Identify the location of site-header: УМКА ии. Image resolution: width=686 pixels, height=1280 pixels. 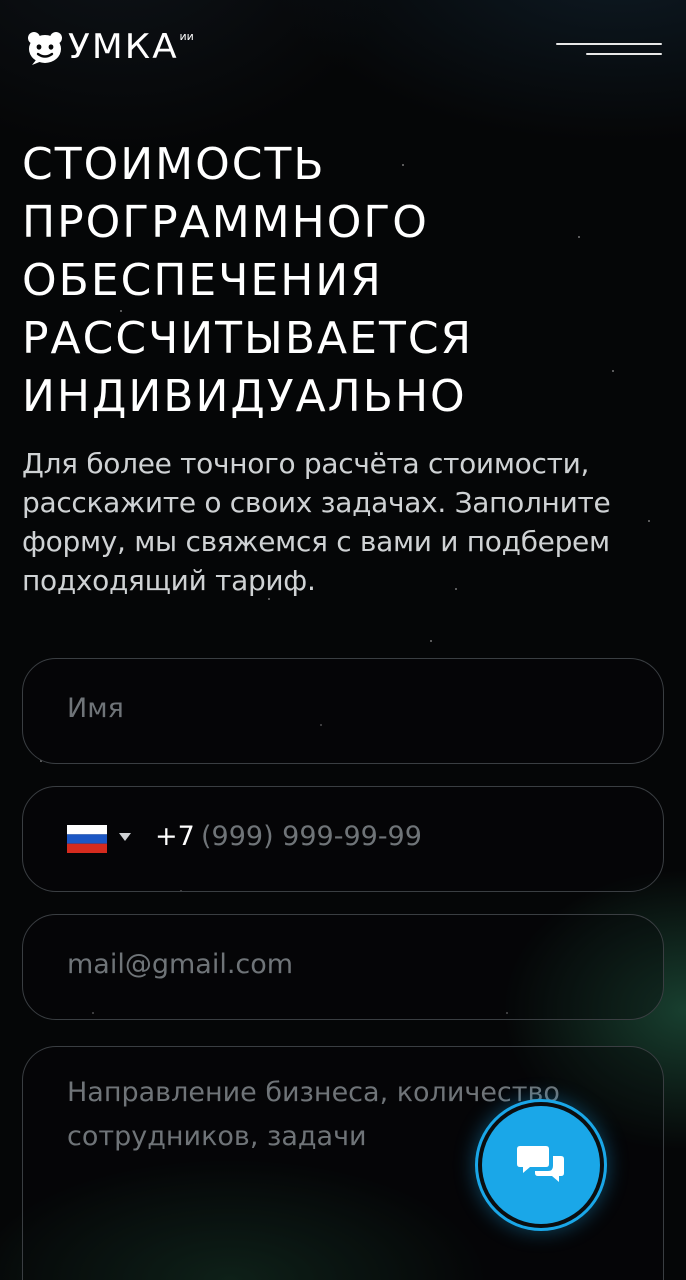
(343, 50).